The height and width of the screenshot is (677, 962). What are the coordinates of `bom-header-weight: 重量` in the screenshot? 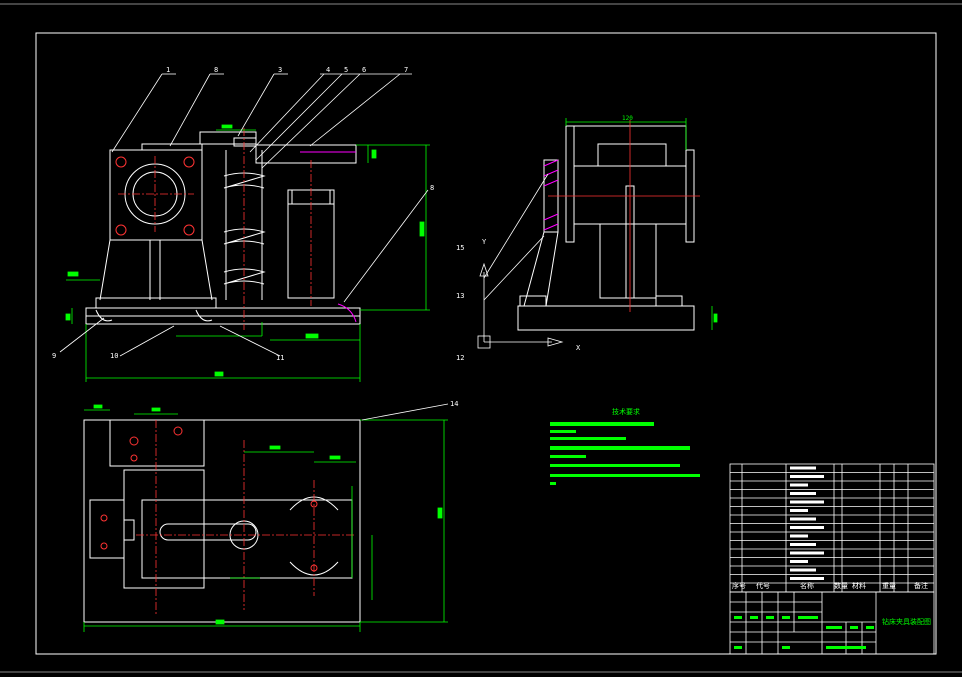 It's located at (889, 586).